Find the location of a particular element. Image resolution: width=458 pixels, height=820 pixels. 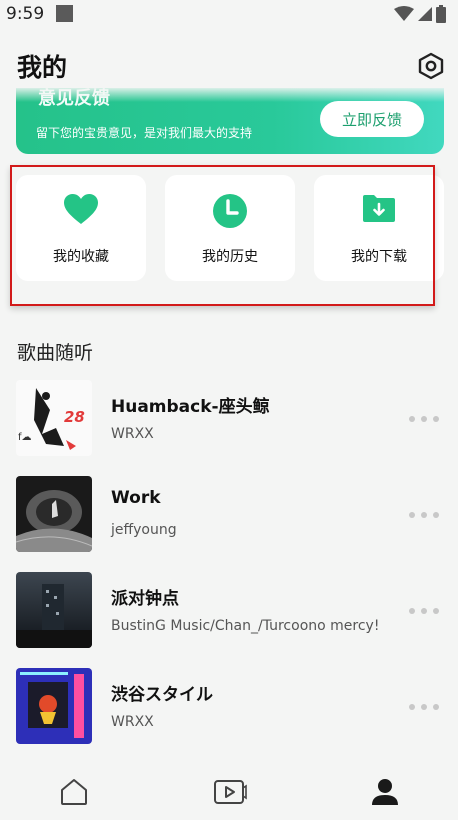

video-icon is located at coordinates (230, 792).